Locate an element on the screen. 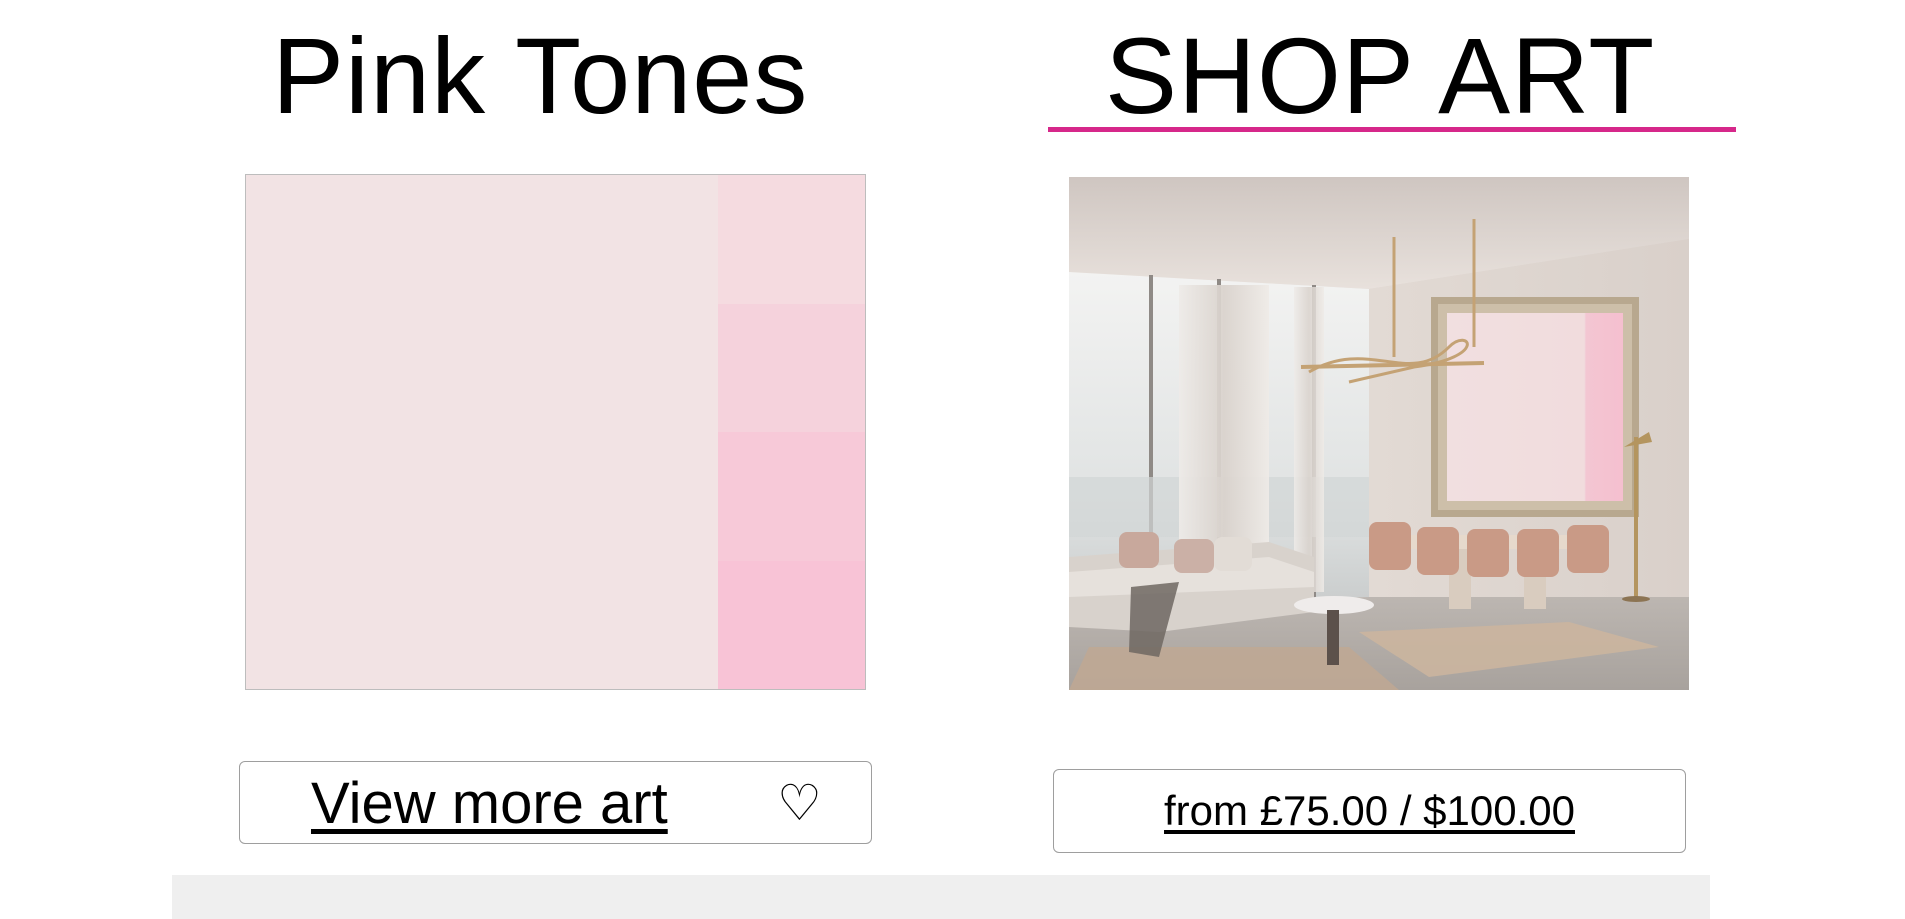 The image size is (1905, 919). swatch-tone-strip is located at coordinates (791, 432).